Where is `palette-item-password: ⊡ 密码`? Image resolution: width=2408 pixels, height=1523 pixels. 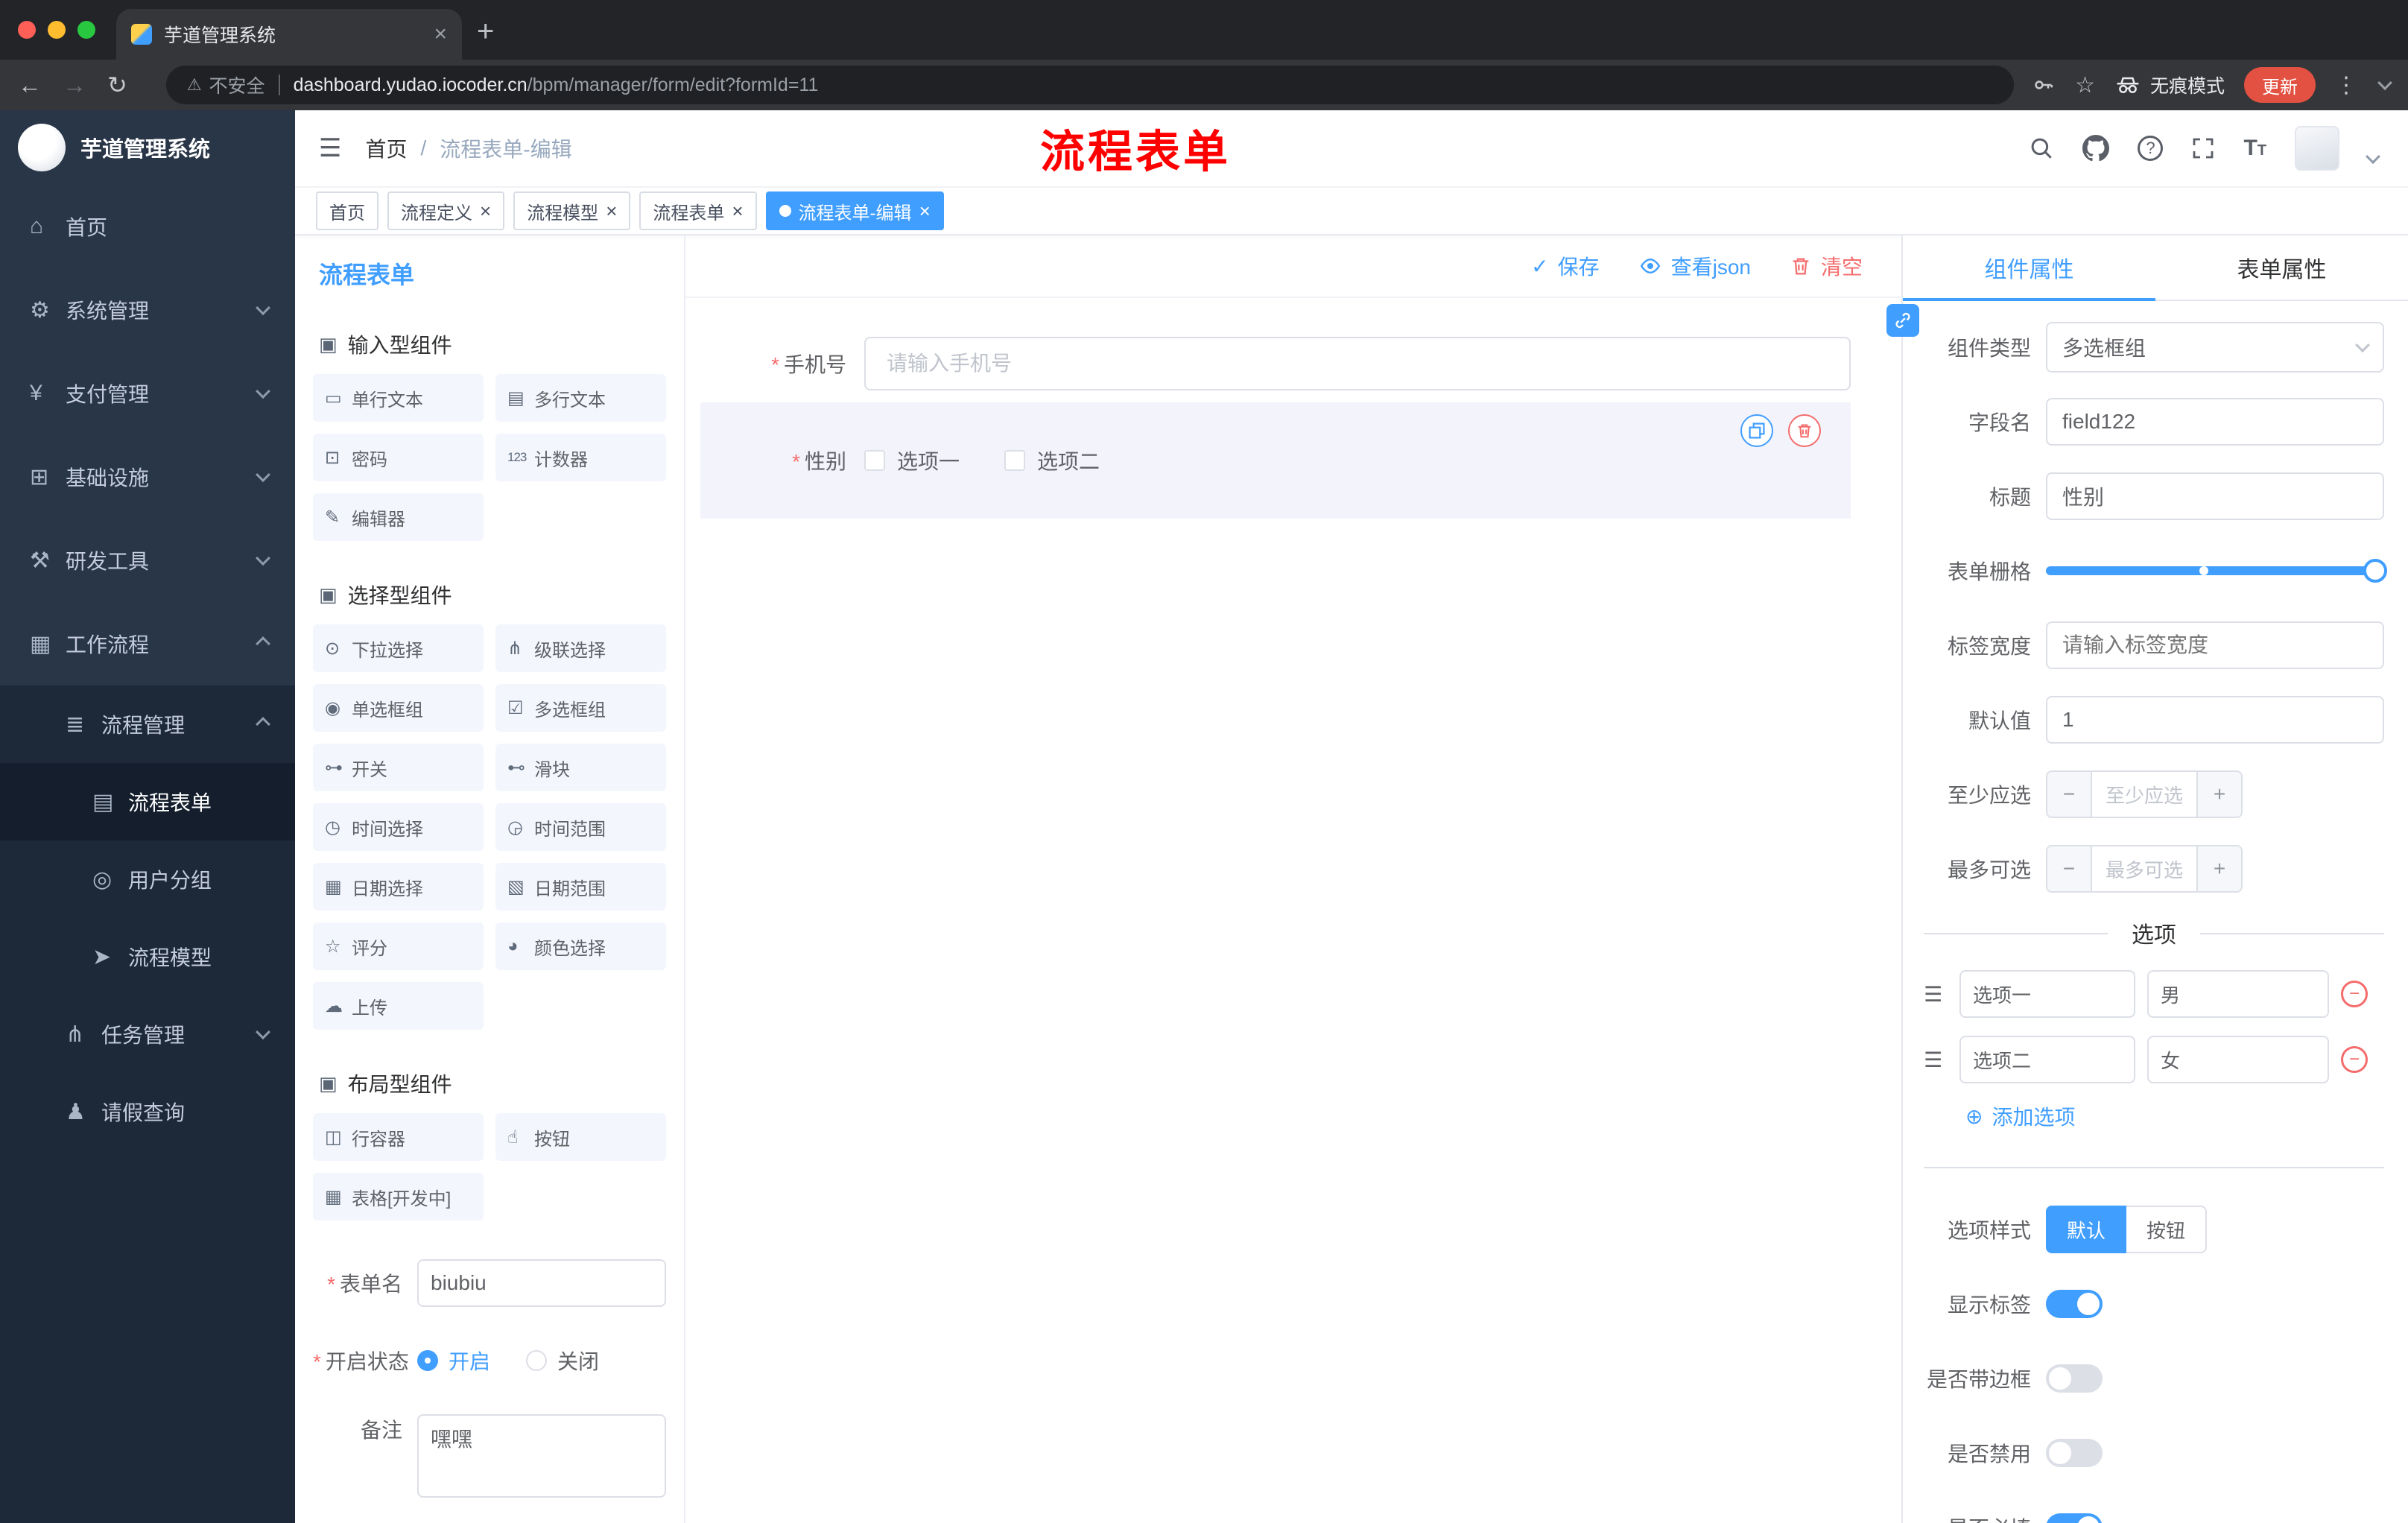
palette-item-password: ⊡ 密码 is located at coordinates (398, 458).